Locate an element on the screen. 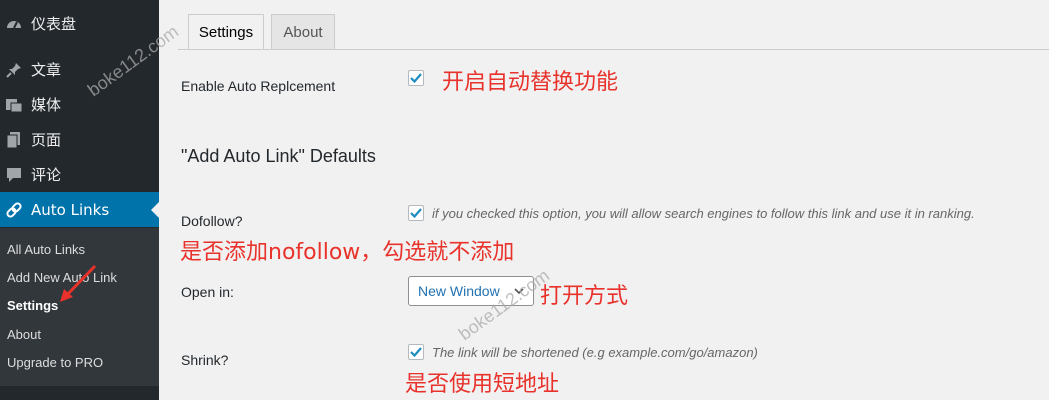  media-icon is located at coordinates (14, 105).